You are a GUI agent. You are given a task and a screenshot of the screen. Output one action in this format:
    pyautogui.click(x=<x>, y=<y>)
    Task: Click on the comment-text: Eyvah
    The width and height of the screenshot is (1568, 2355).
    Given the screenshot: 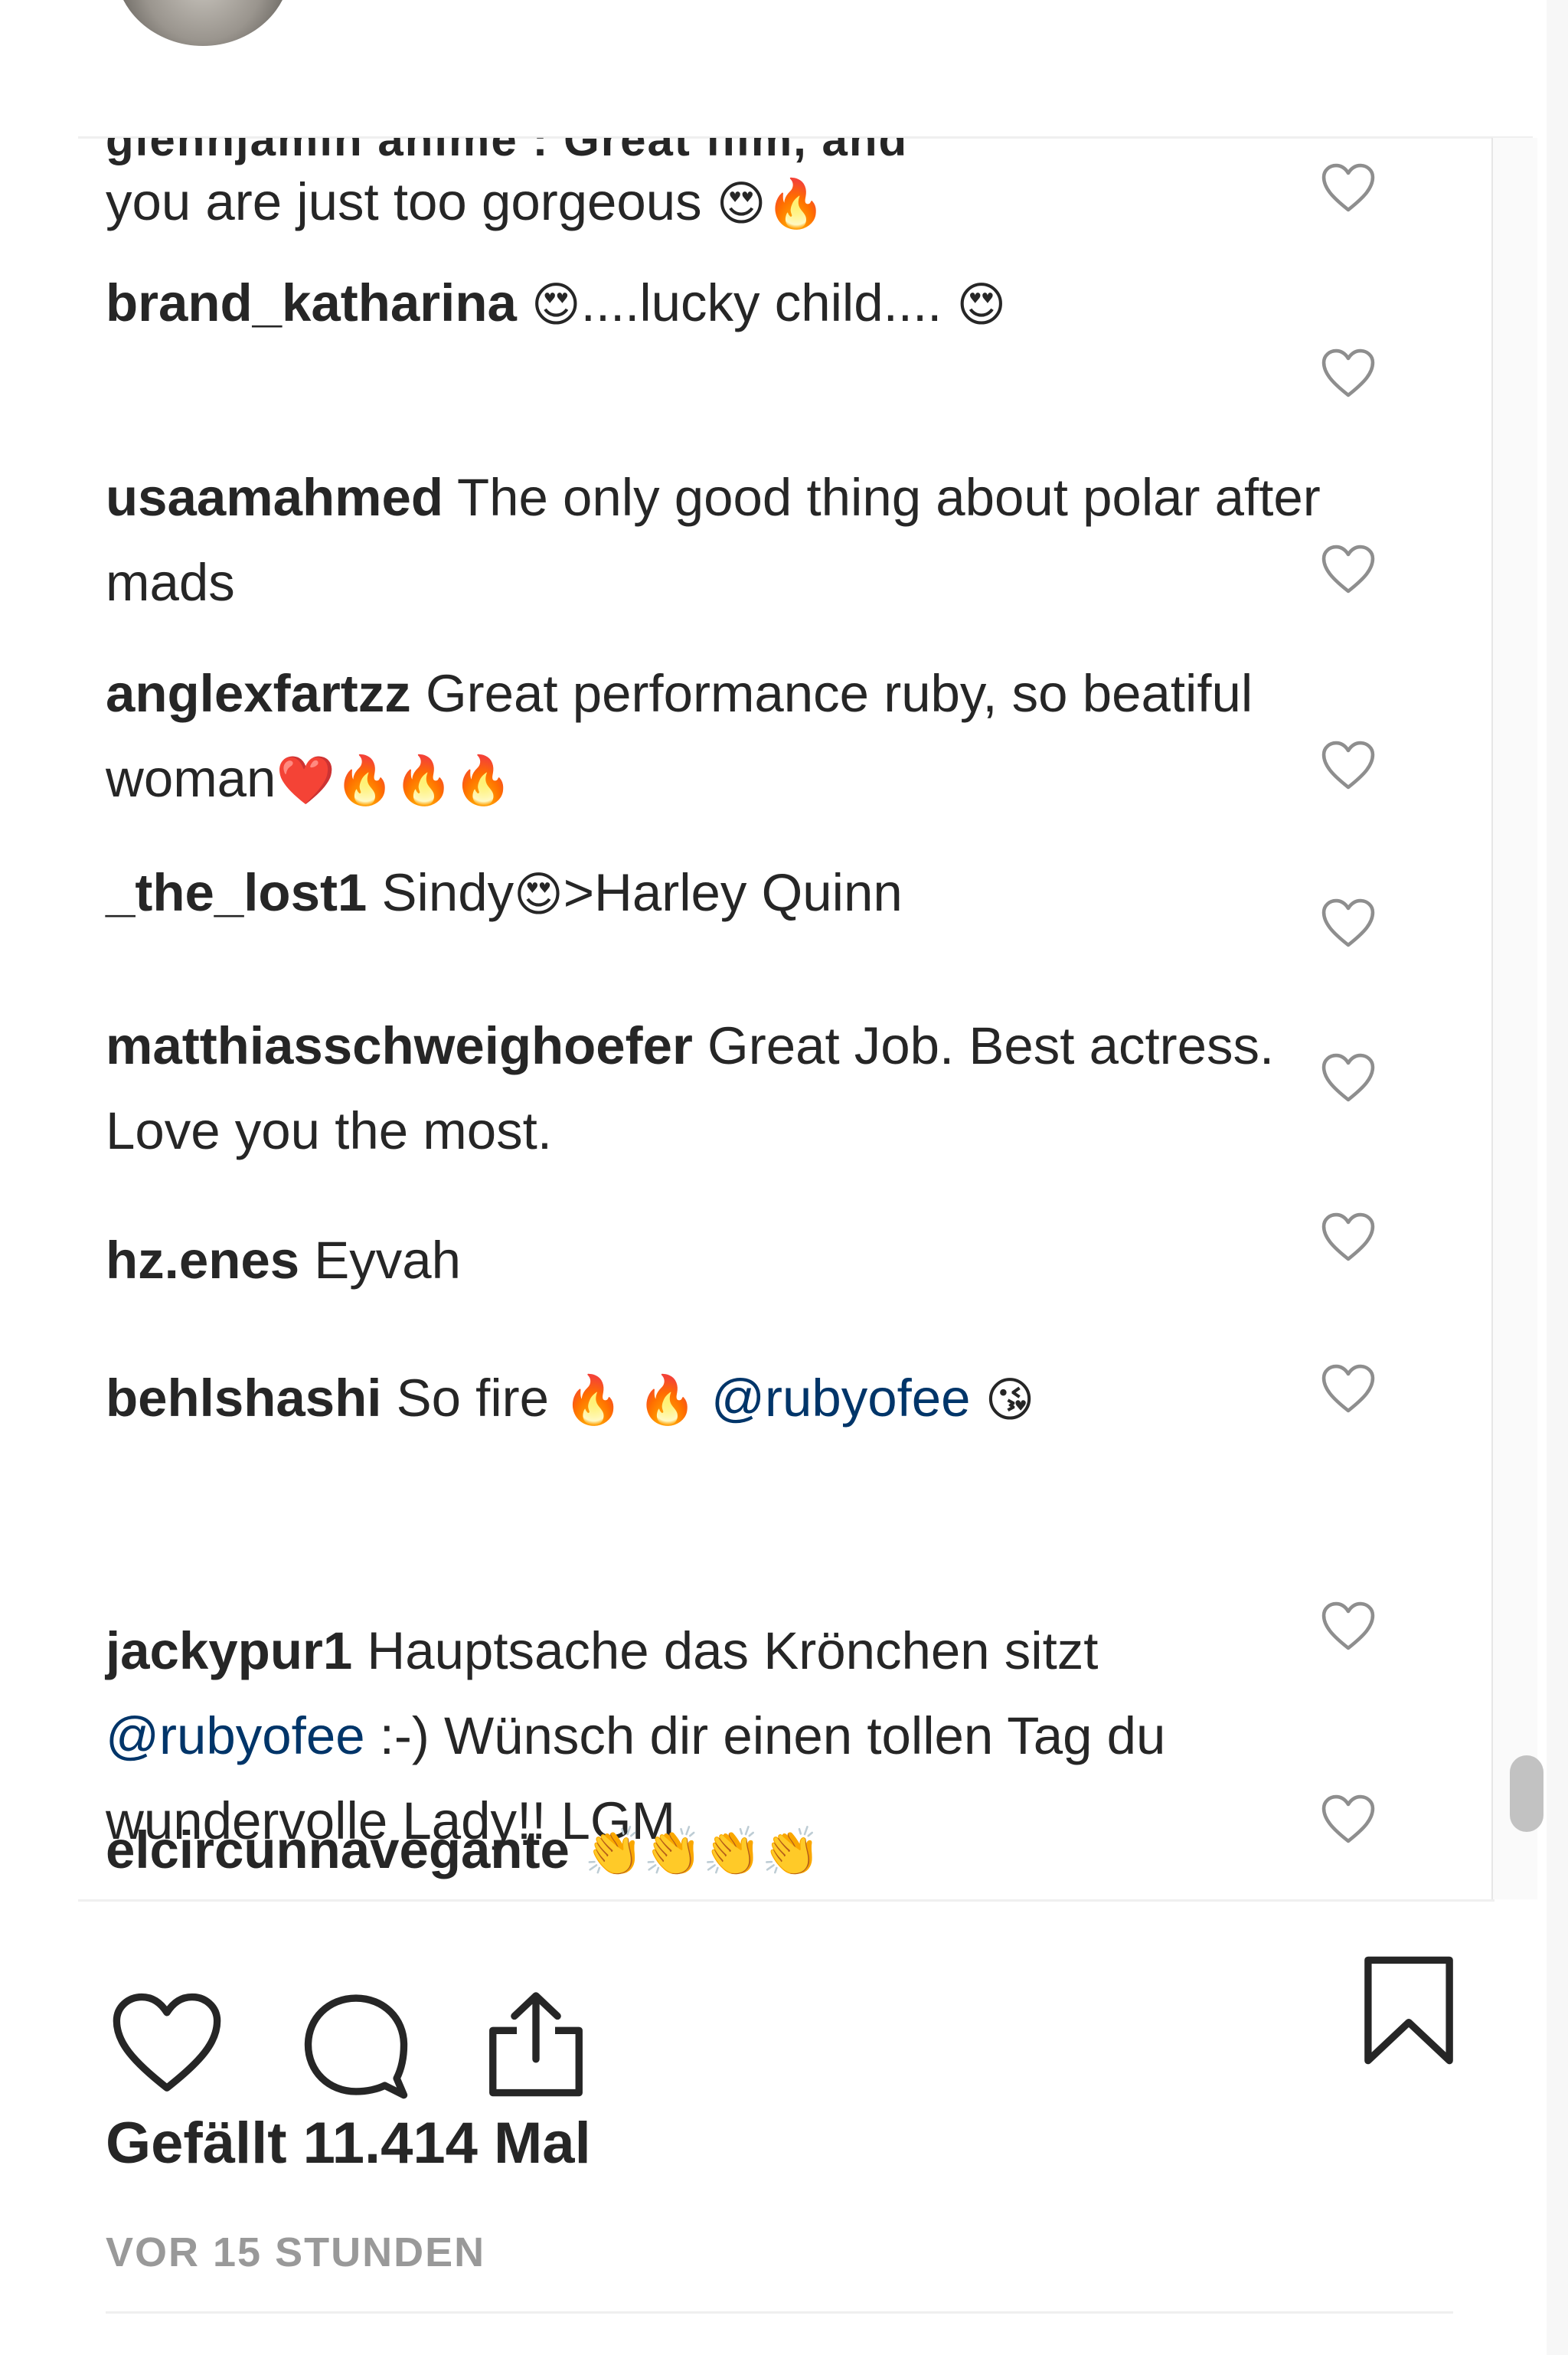 What is the action you would take?
    pyautogui.click(x=380, y=1260)
    